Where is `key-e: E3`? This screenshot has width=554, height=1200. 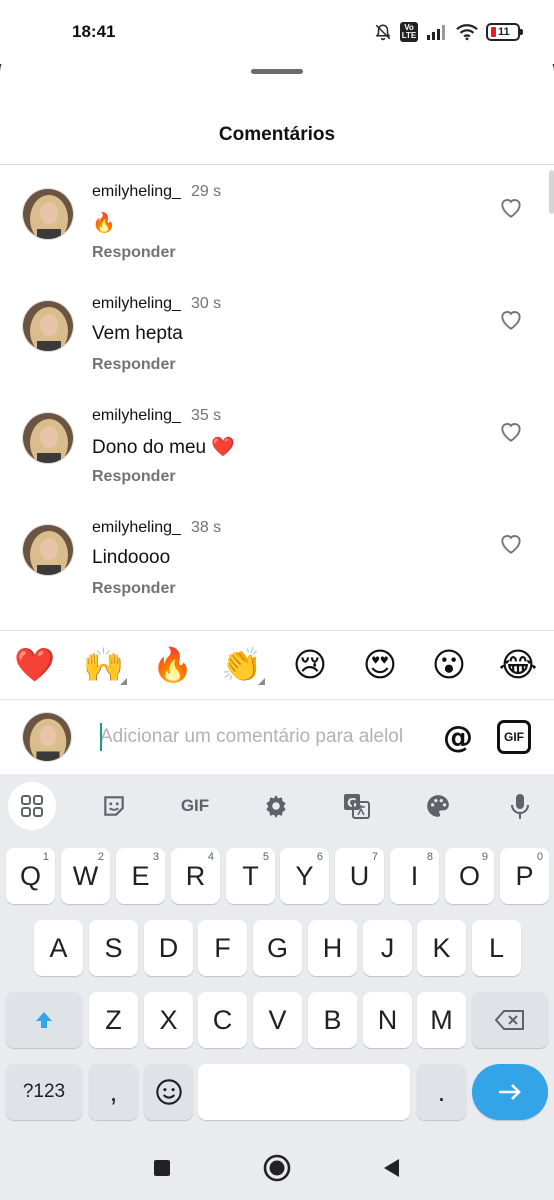
key-e: E3 is located at coordinates (140, 876).